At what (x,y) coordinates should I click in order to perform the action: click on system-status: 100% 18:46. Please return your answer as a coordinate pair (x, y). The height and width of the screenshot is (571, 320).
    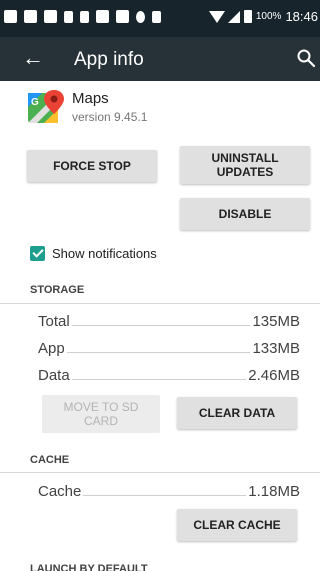
    Looking at the image, I should click on (263, 16).